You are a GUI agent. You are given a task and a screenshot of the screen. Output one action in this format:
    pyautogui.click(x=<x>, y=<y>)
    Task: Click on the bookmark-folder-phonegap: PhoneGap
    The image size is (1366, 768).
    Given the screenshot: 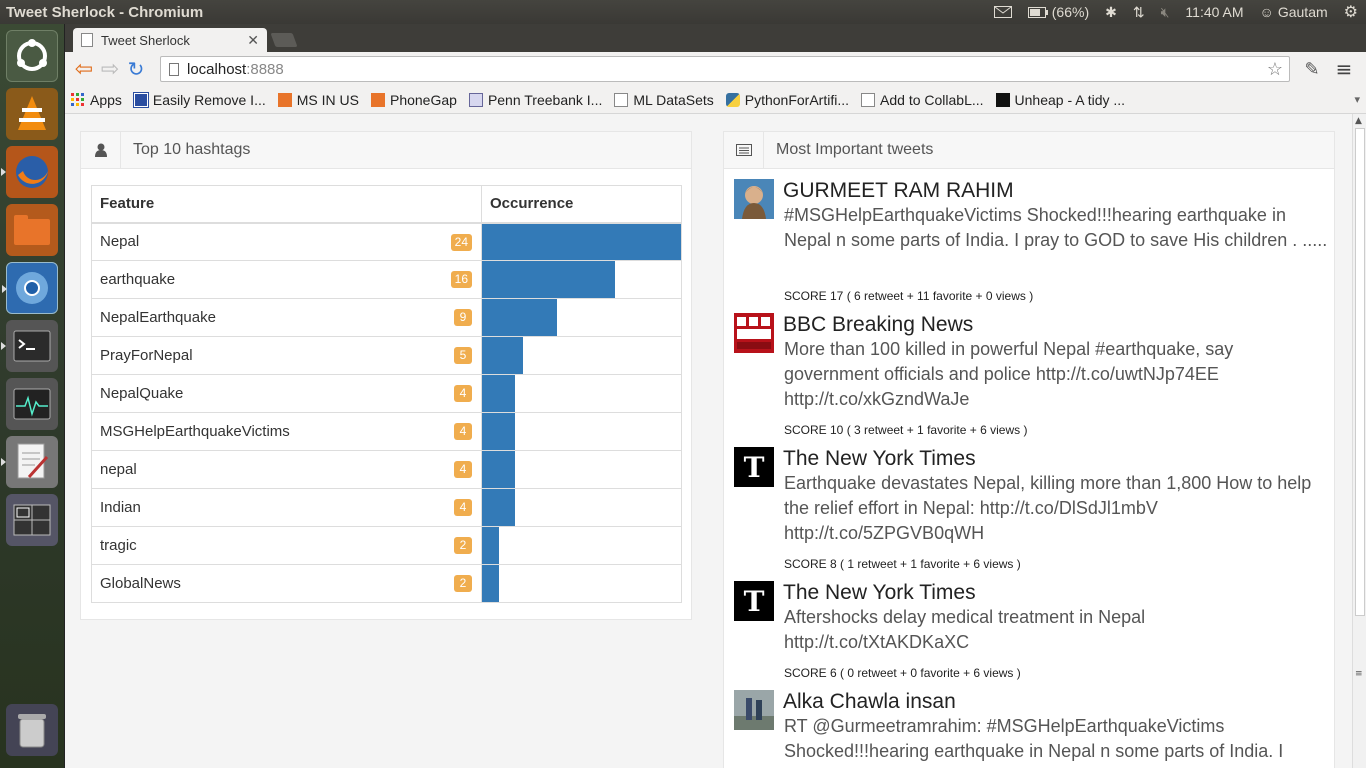 What is the action you would take?
    pyautogui.click(x=413, y=100)
    